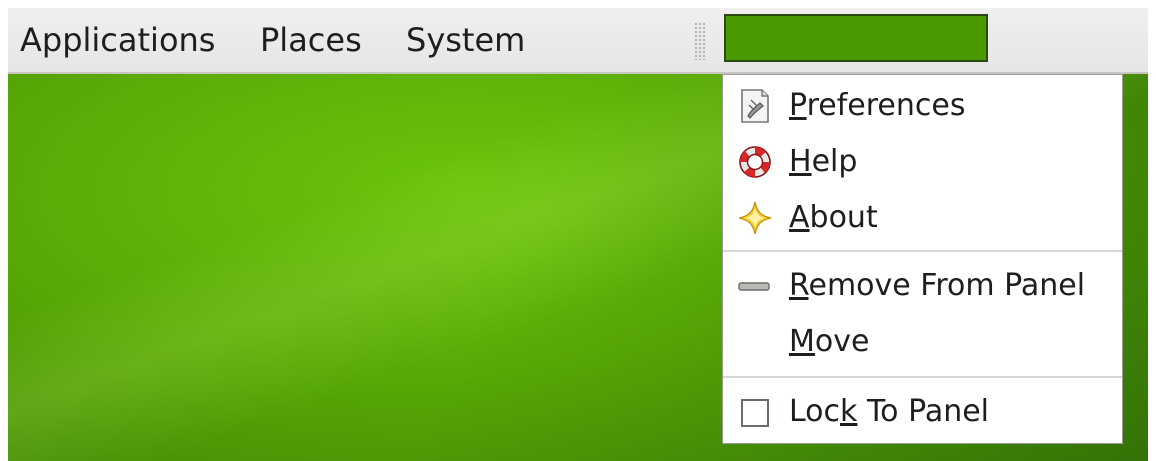 The width and height of the screenshot is (1156, 461). I want to click on label-rest: references, so click(886, 105).